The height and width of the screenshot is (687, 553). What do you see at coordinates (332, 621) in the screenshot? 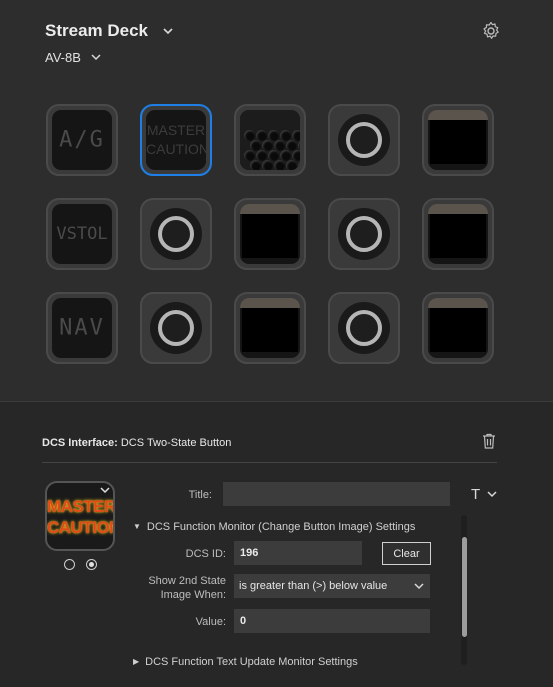
I see `value-input: 0` at bounding box center [332, 621].